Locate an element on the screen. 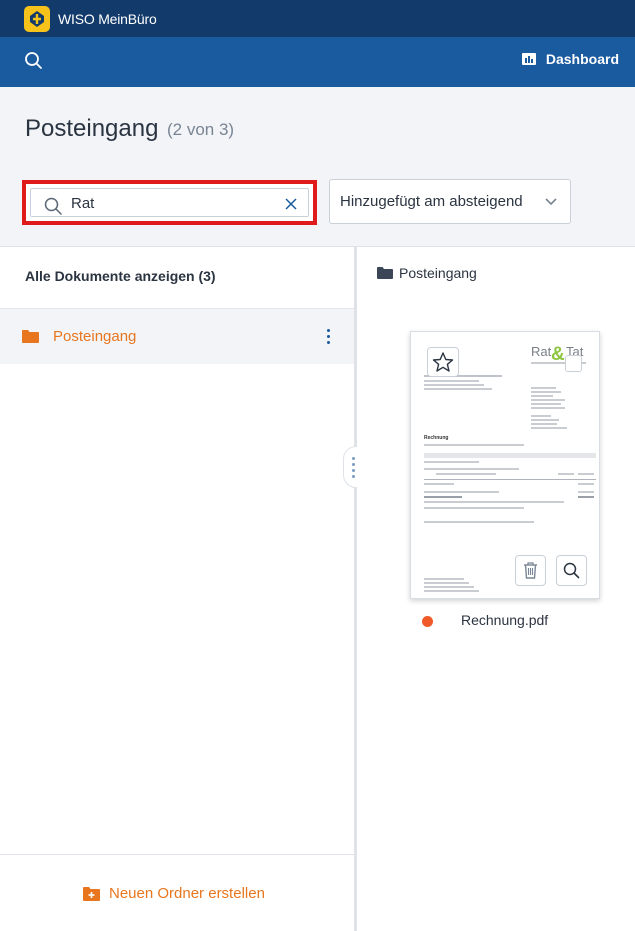  app-topbar: WISO MeinBüro is located at coordinates (317, 18).